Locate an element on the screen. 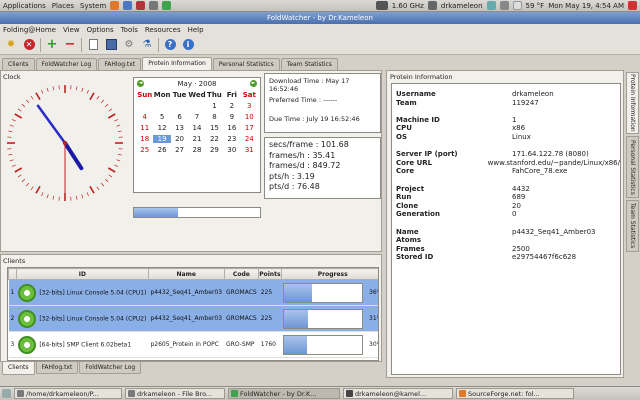 The image size is (640, 400). menu-foldinghome: Folding@Home is located at coordinates (29, 30).